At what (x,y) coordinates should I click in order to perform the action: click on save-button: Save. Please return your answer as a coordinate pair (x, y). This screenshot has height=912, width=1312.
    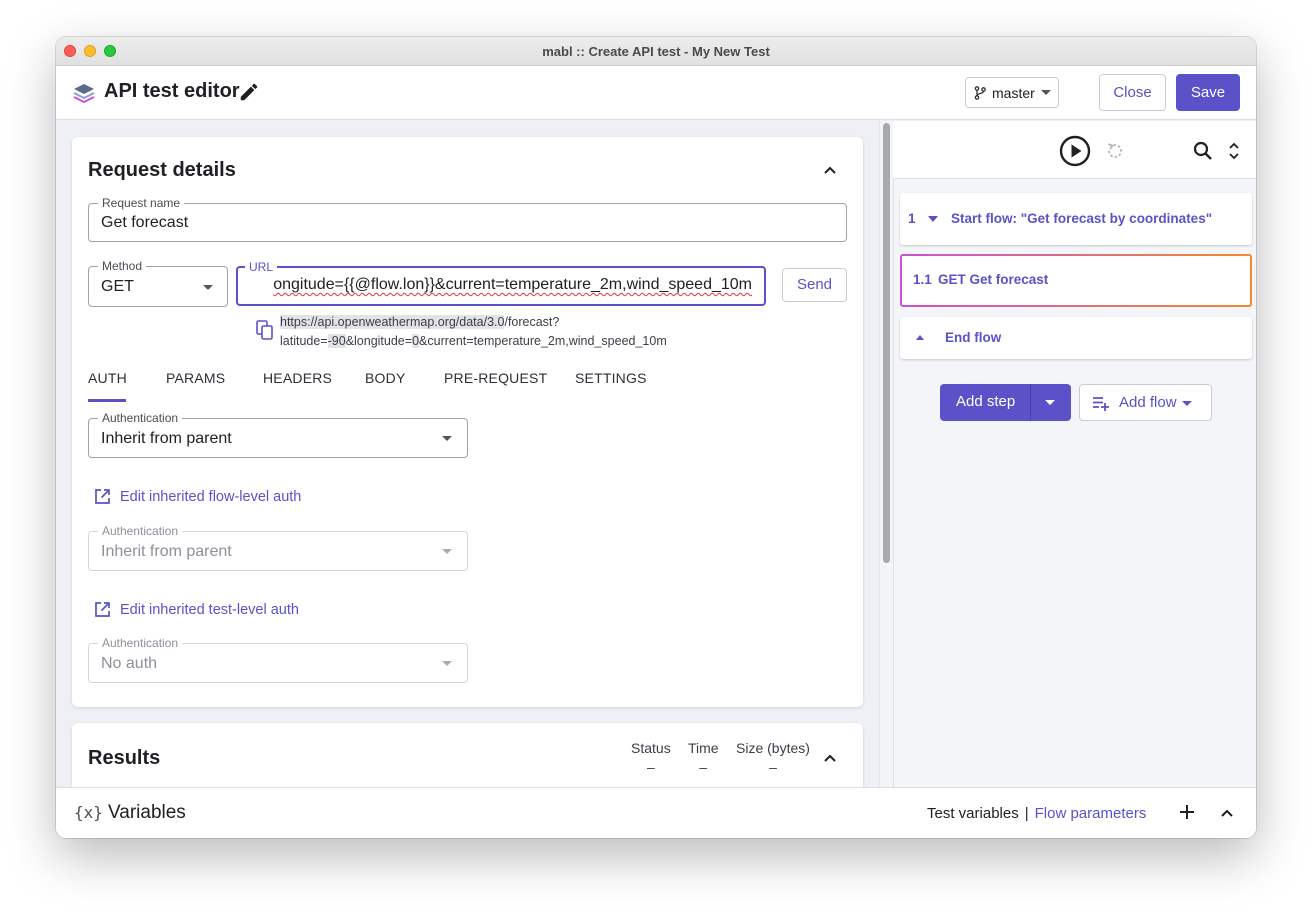
    Looking at the image, I should click on (1208, 92).